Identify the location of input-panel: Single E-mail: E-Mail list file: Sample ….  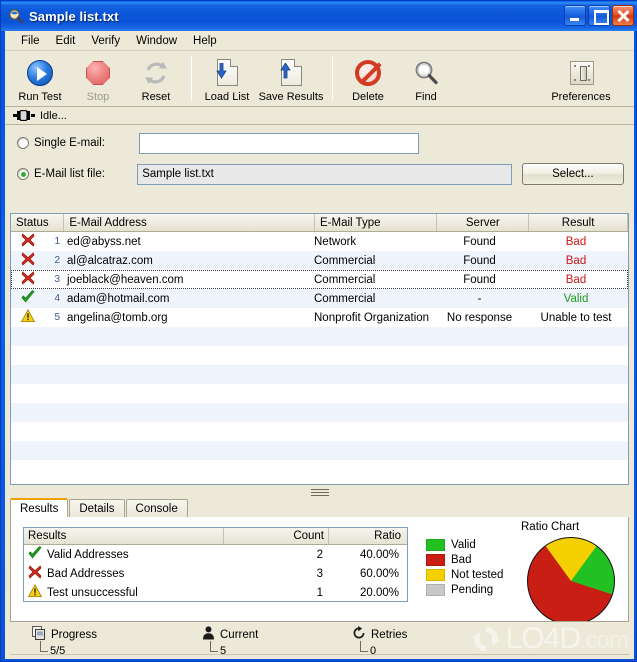
(319, 158).